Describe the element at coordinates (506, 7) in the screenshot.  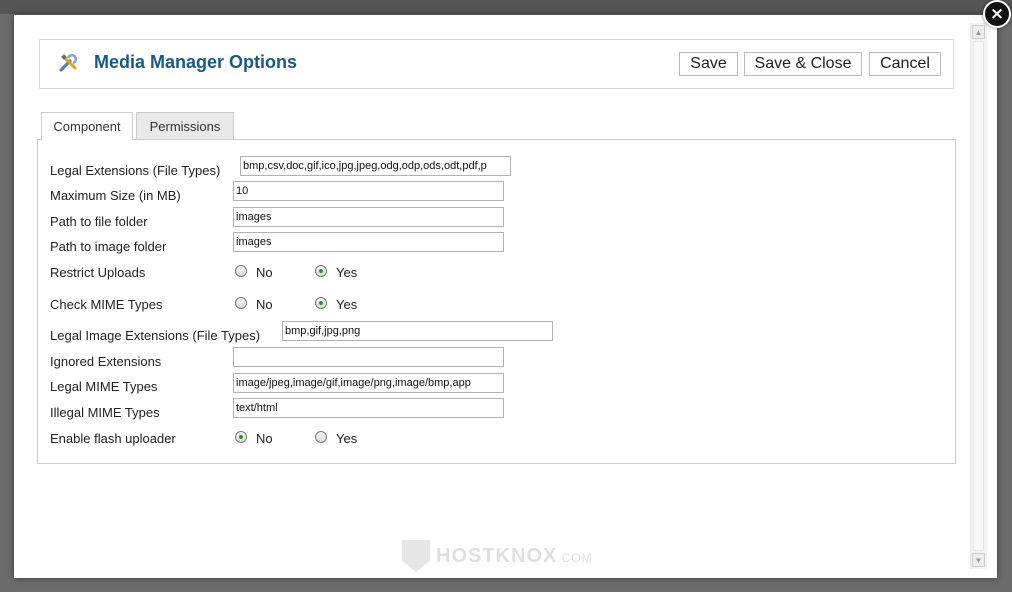
I see `page-backdrop` at that location.